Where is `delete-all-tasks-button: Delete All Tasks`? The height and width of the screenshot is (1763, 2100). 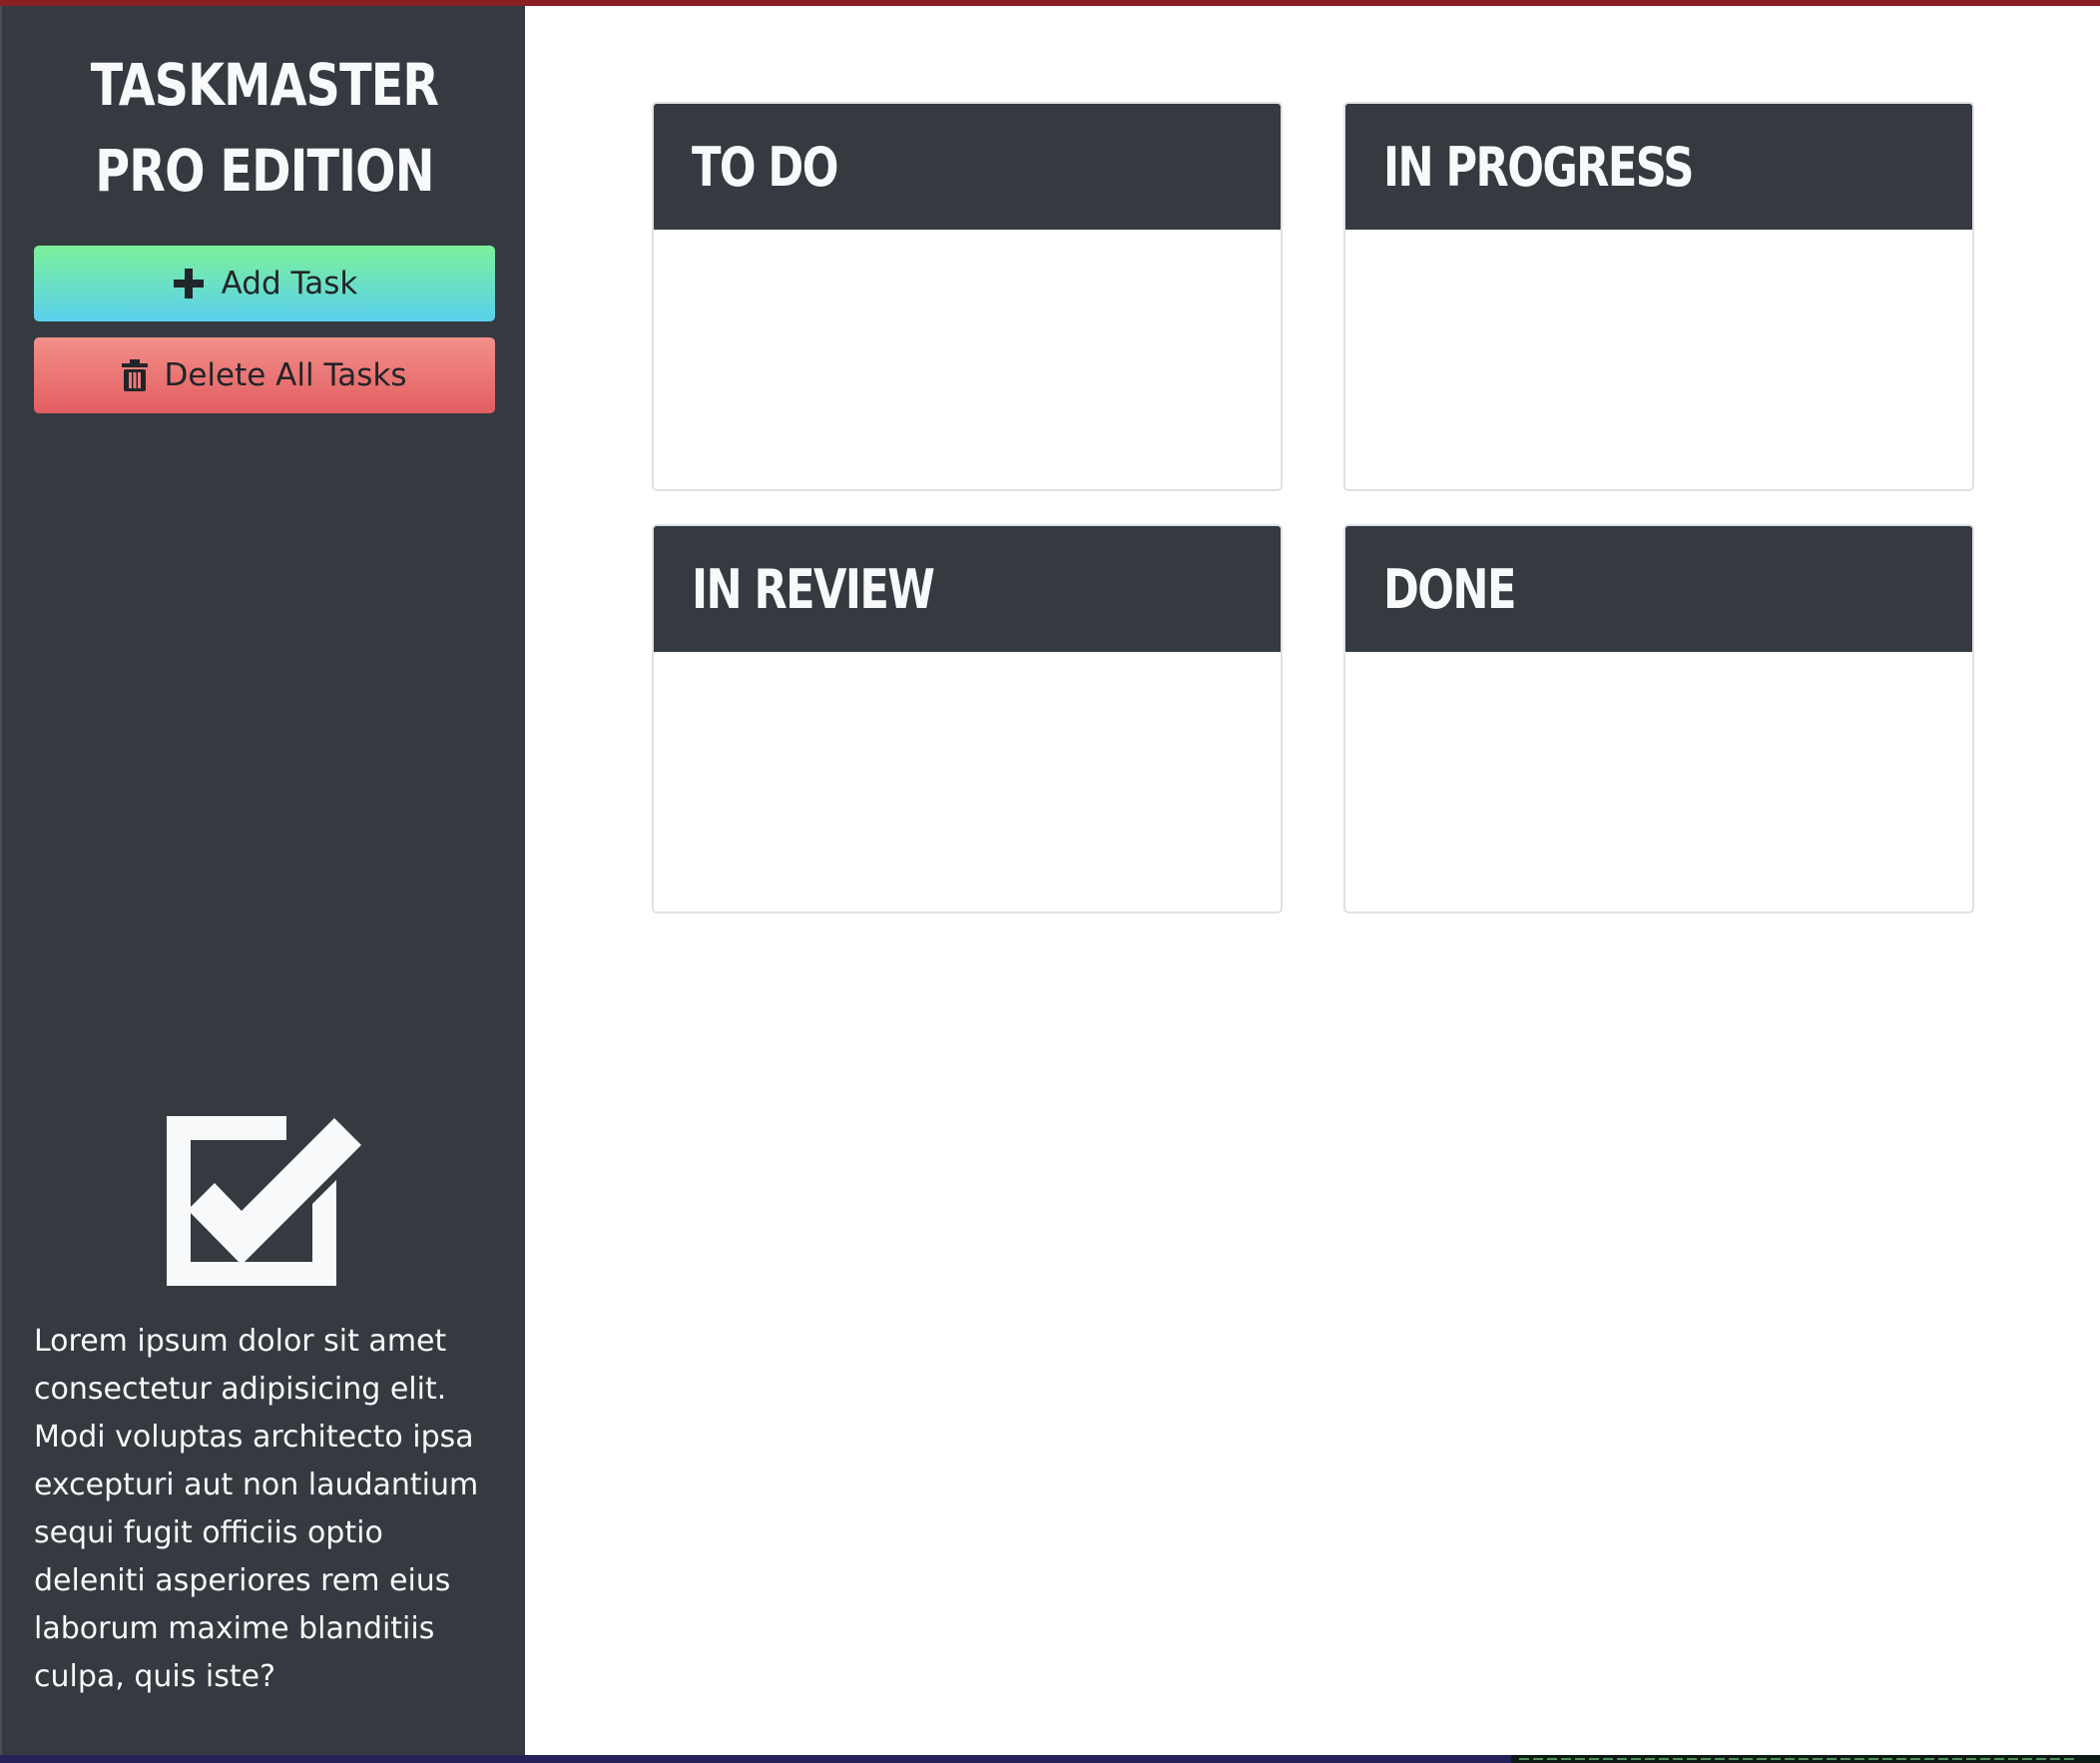 delete-all-tasks-button: Delete All Tasks is located at coordinates (264, 375).